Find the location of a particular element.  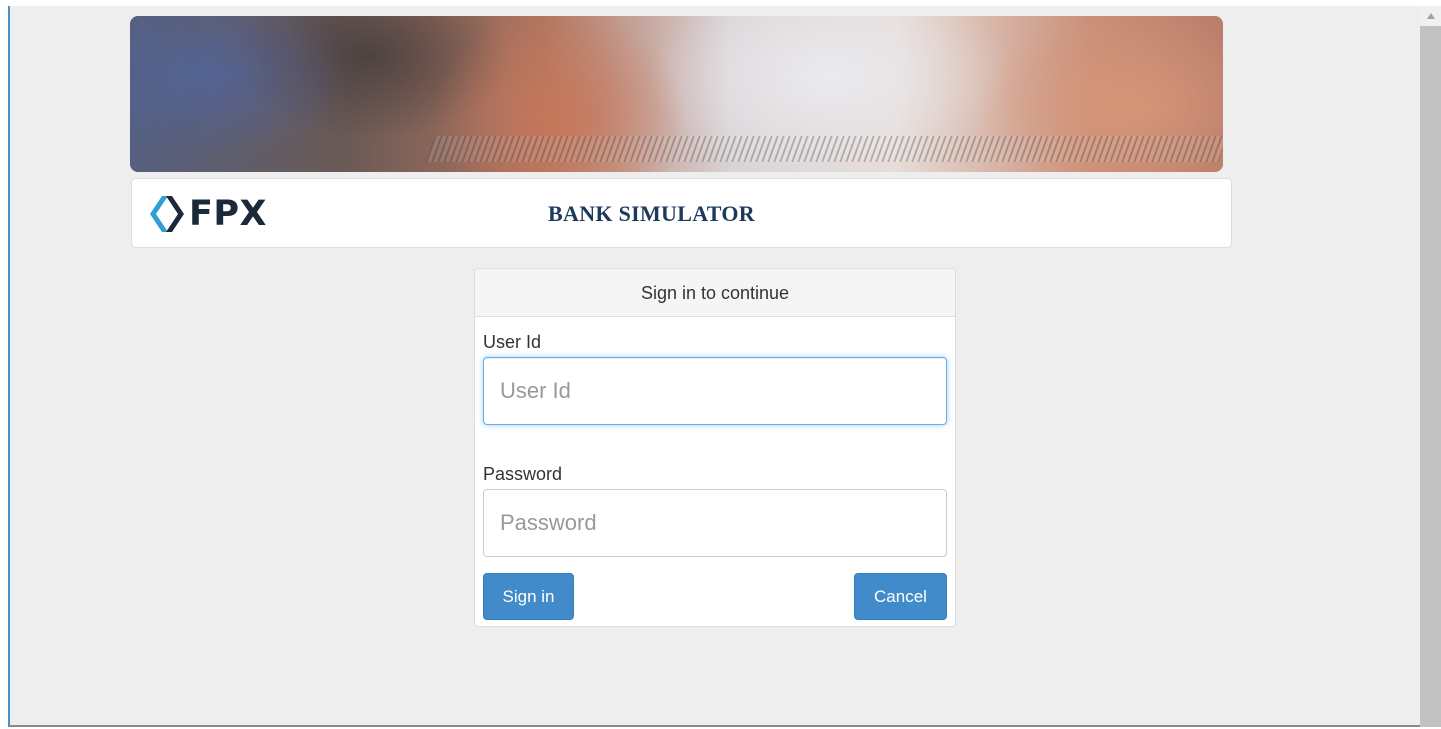

scroll-up-button is located at coordinates (1430, 16).